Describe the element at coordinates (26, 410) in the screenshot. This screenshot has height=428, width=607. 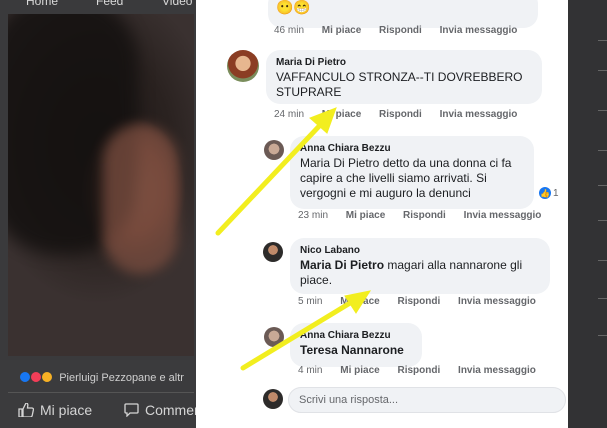
I see `thumbs-up-icon` at that location.